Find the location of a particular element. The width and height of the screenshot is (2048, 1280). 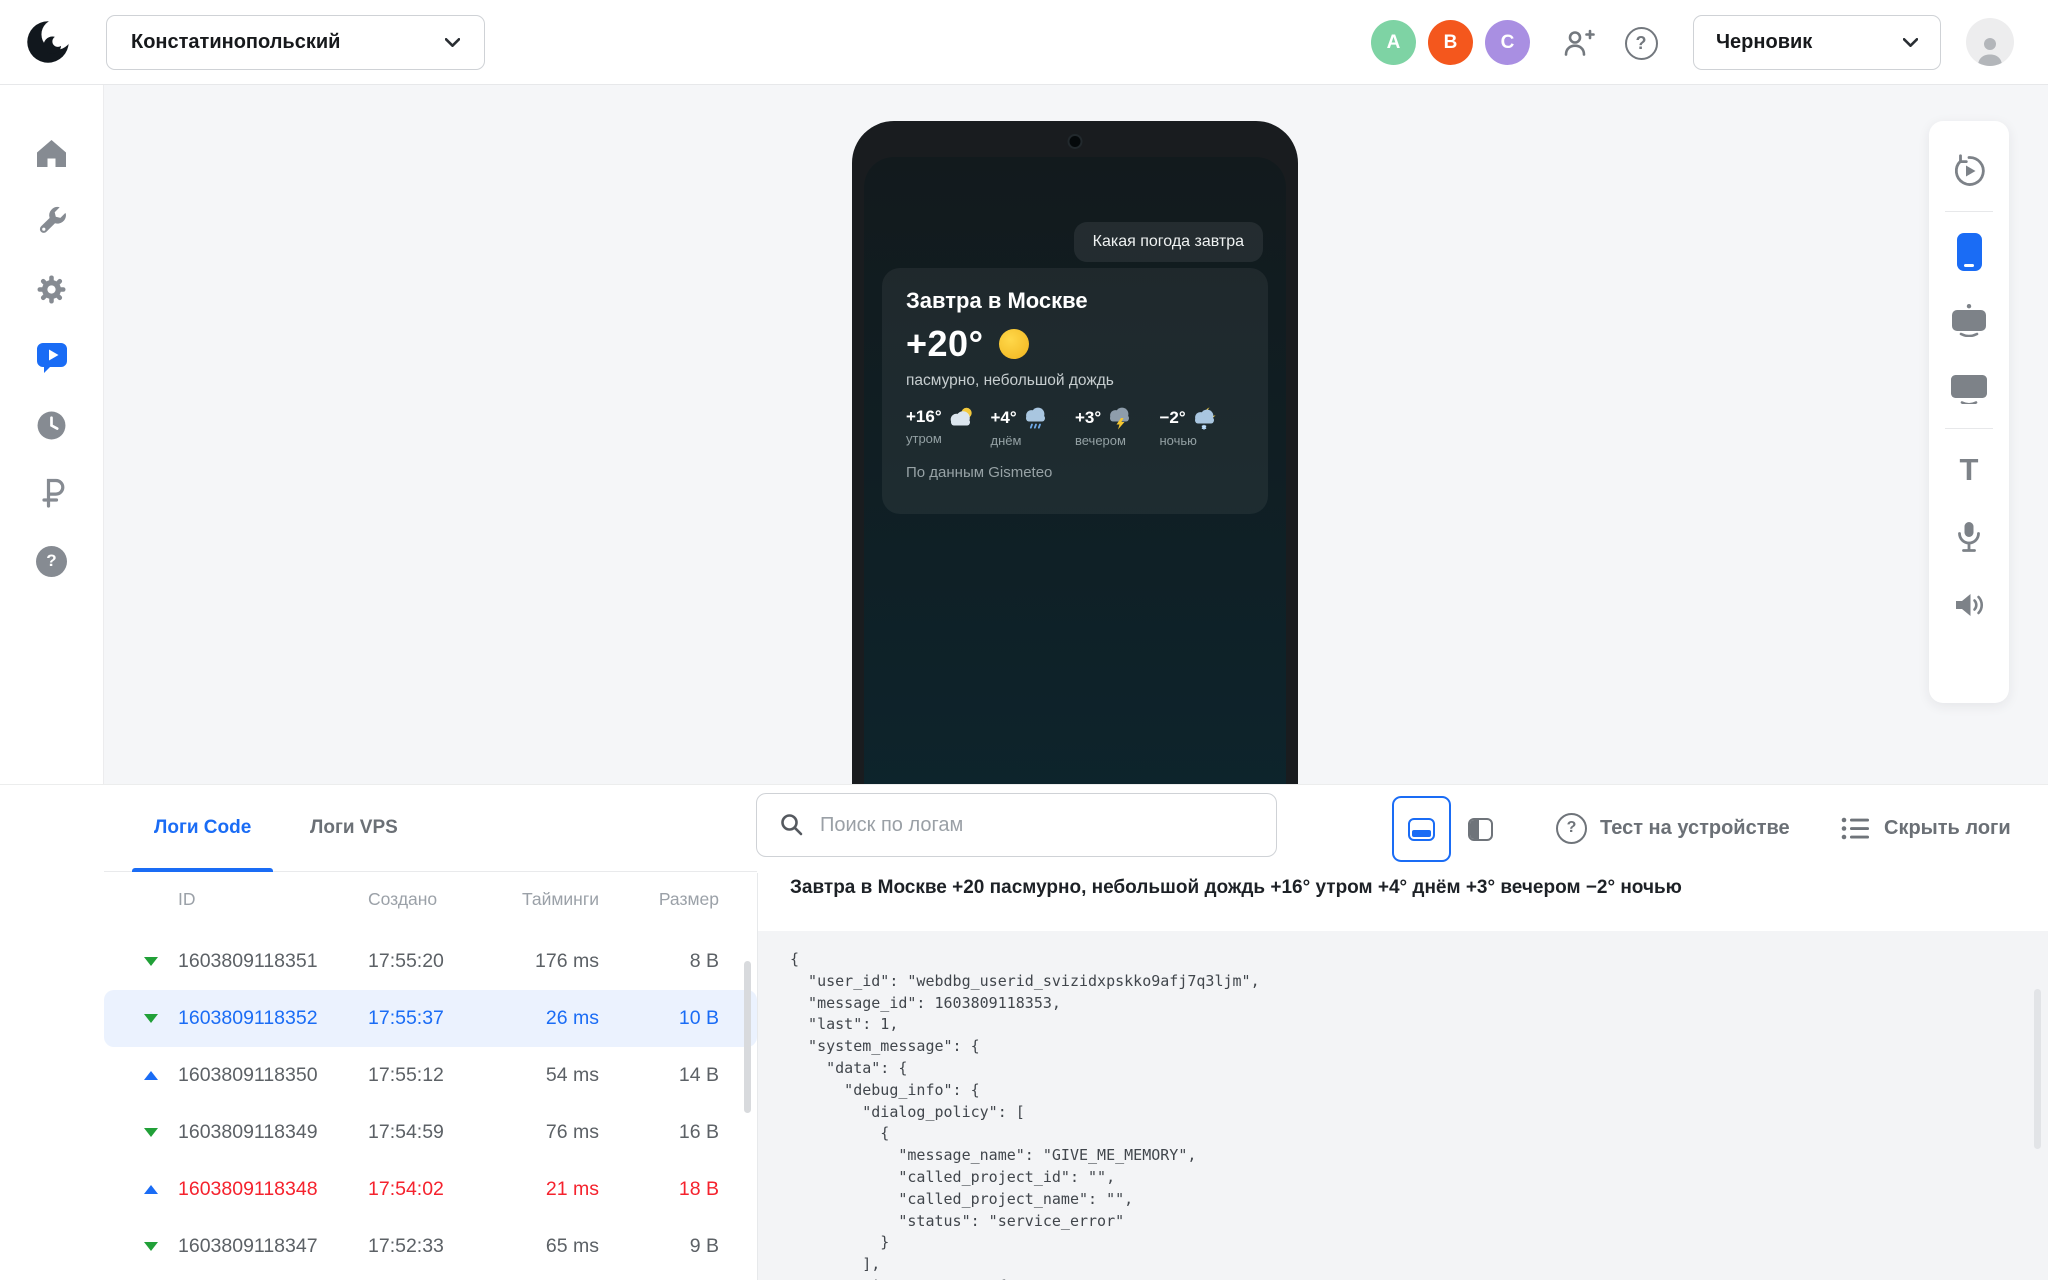

sidebar-item-billing is located at coordinates (52, 493).